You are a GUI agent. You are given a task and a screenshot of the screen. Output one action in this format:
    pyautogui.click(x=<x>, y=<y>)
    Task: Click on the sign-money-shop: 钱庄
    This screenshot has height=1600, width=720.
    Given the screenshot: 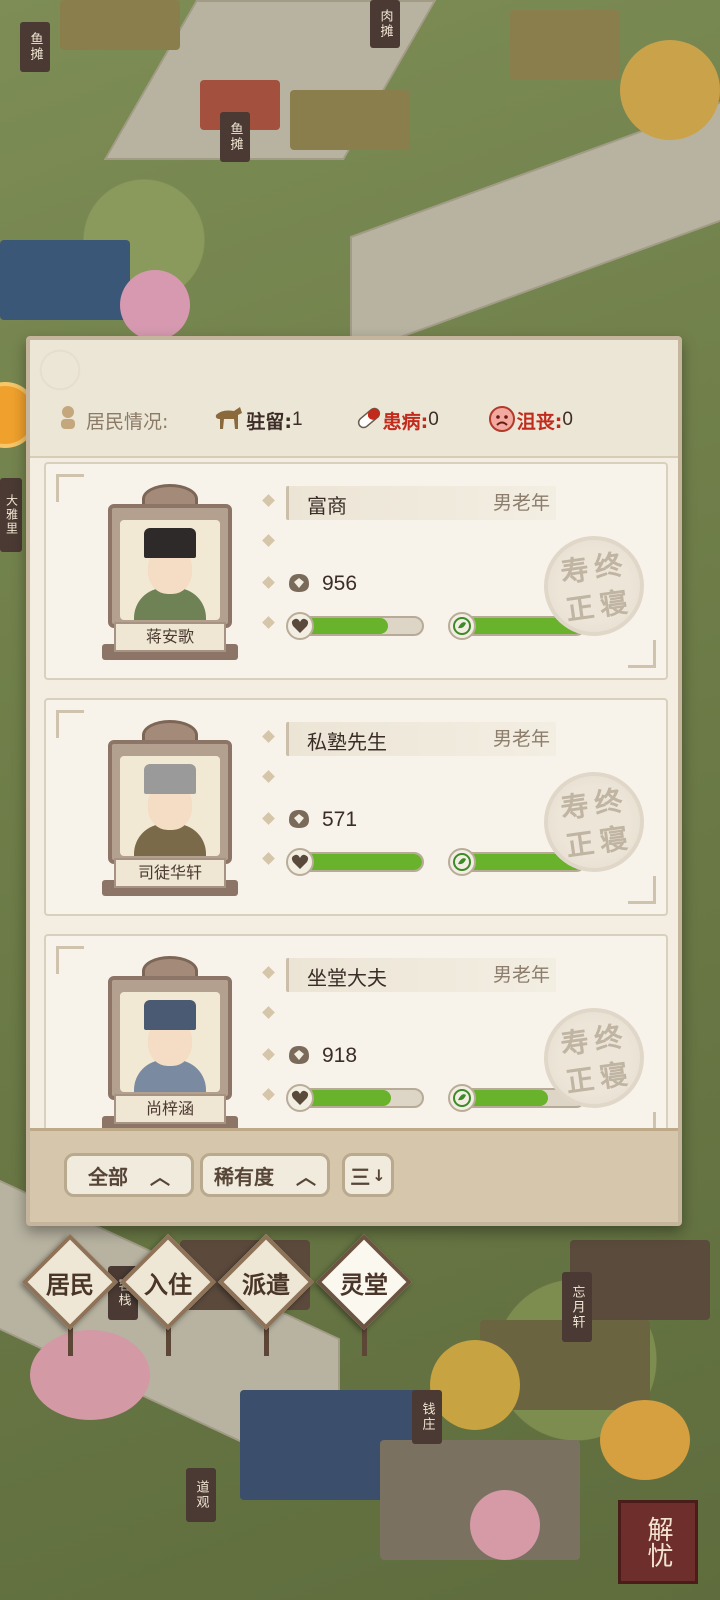 What is the action you would take?
    pyautogui.click(x=427, y=1417)
    